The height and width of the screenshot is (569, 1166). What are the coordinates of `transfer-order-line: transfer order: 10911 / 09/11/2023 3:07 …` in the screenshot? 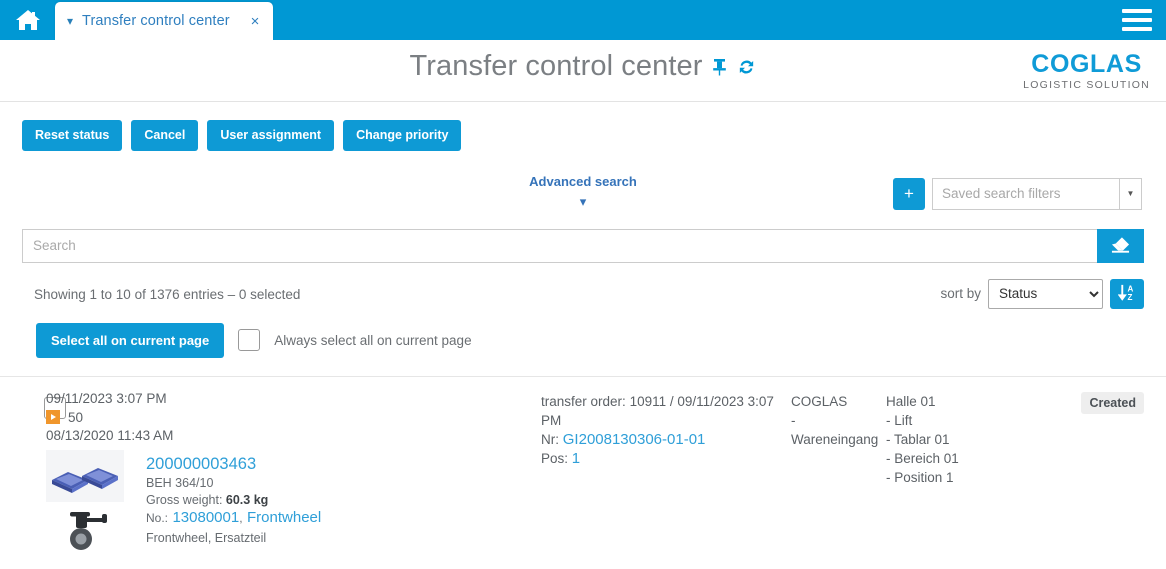 It's located at (666, 411).